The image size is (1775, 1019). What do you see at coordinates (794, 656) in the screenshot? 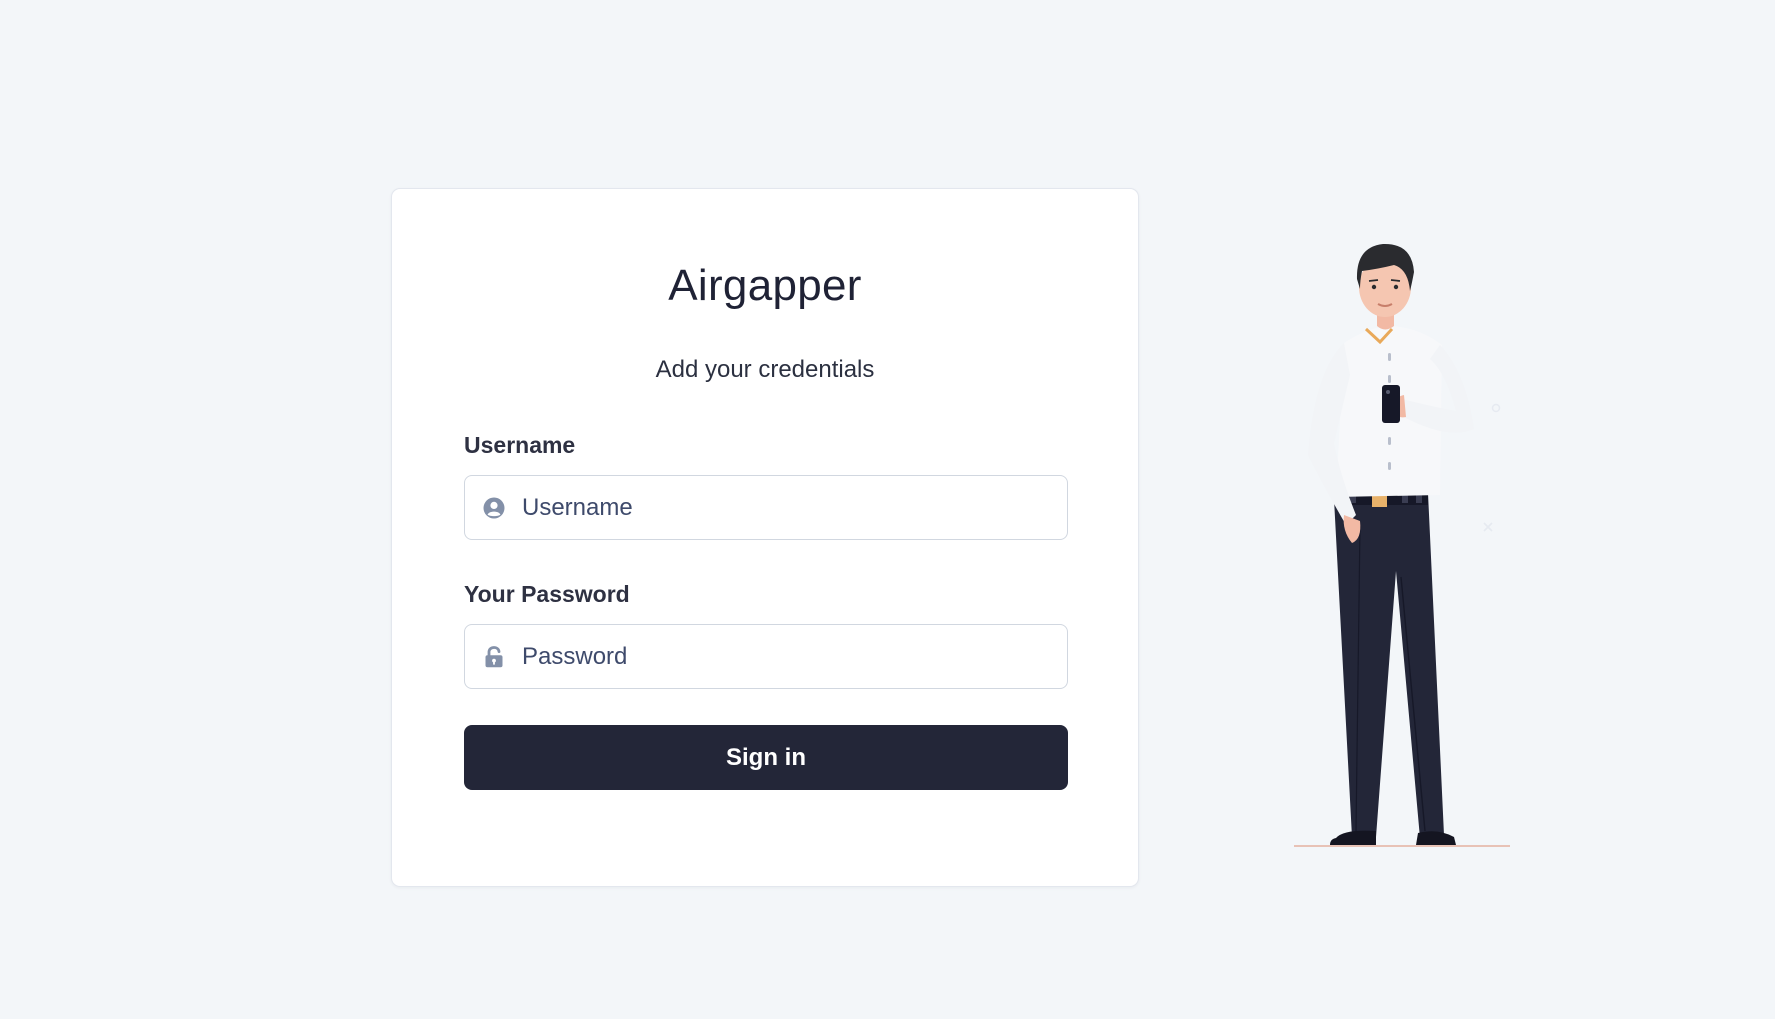
I see `password-input` at bounding box center [794, 656].